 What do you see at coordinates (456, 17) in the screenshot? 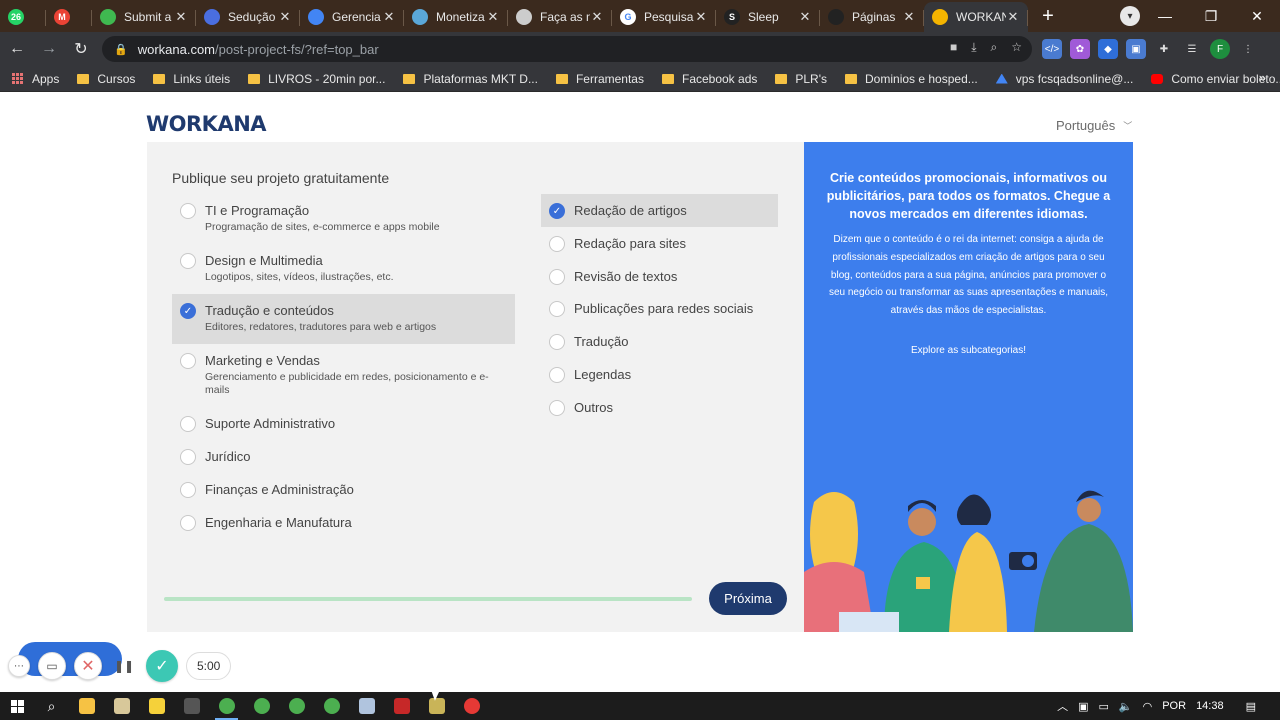
I see `browser-tab: Monetiza ✕` at bounding box center [456, 17].